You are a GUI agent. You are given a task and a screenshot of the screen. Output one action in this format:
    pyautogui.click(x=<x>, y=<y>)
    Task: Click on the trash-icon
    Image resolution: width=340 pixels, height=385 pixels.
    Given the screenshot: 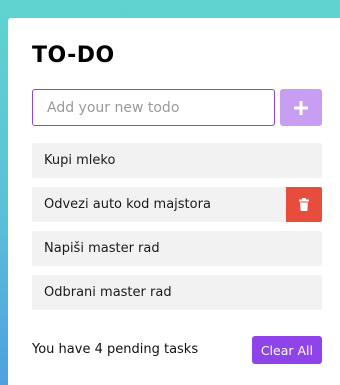 What is the action you would take?
    pyautogui.click(x=304, y=204)
    